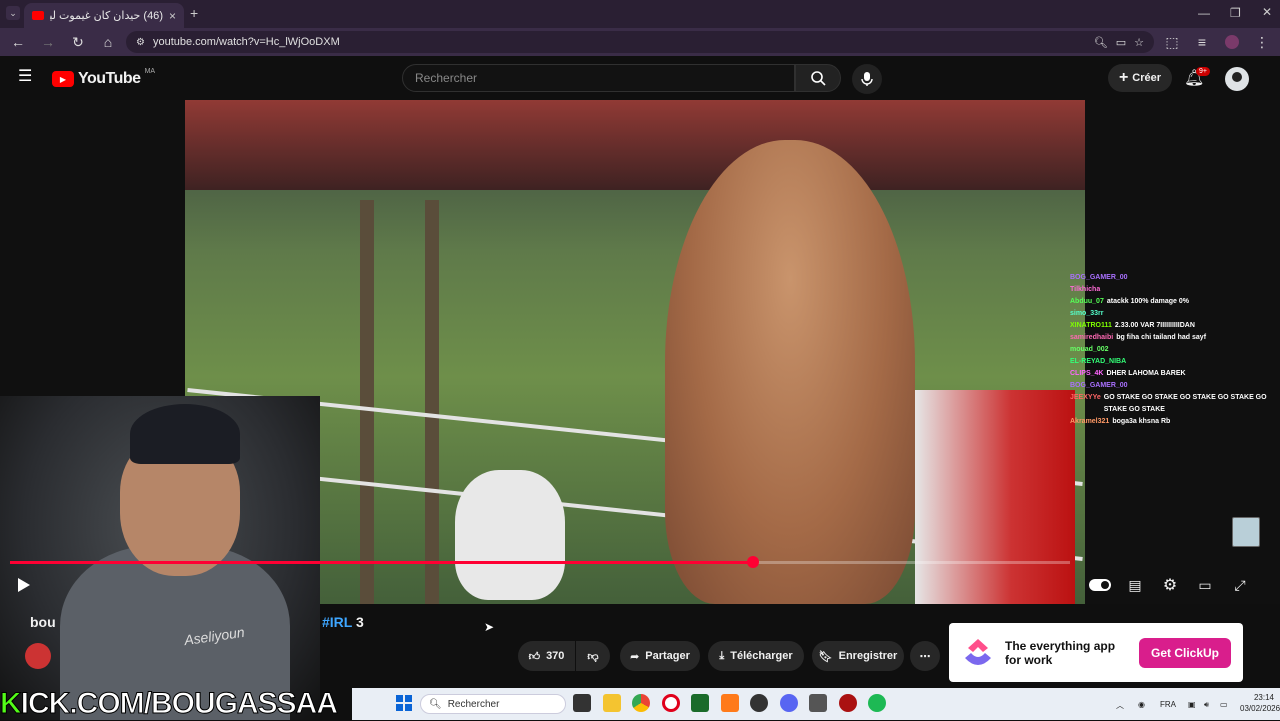  Describe the element at coordinates (818, 703) in the screenshot. I see `app-icon` at that location.